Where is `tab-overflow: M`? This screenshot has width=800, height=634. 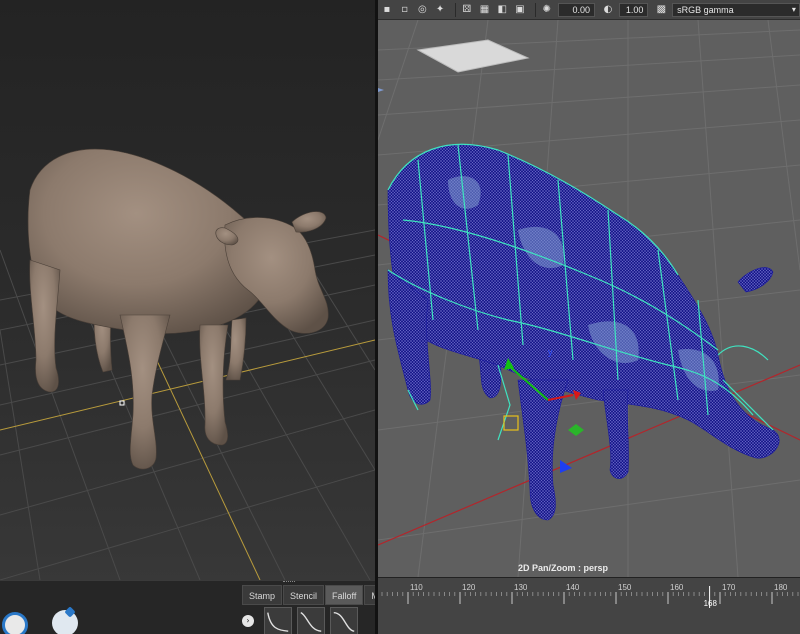 tab-overflow: M is located at coordinates (369, 595).